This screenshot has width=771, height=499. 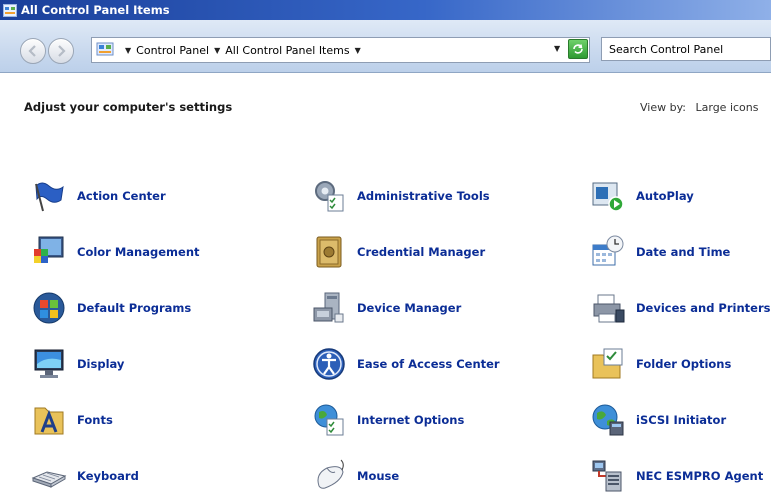 I want to click on refresh-button, so click(x=578, y=49).